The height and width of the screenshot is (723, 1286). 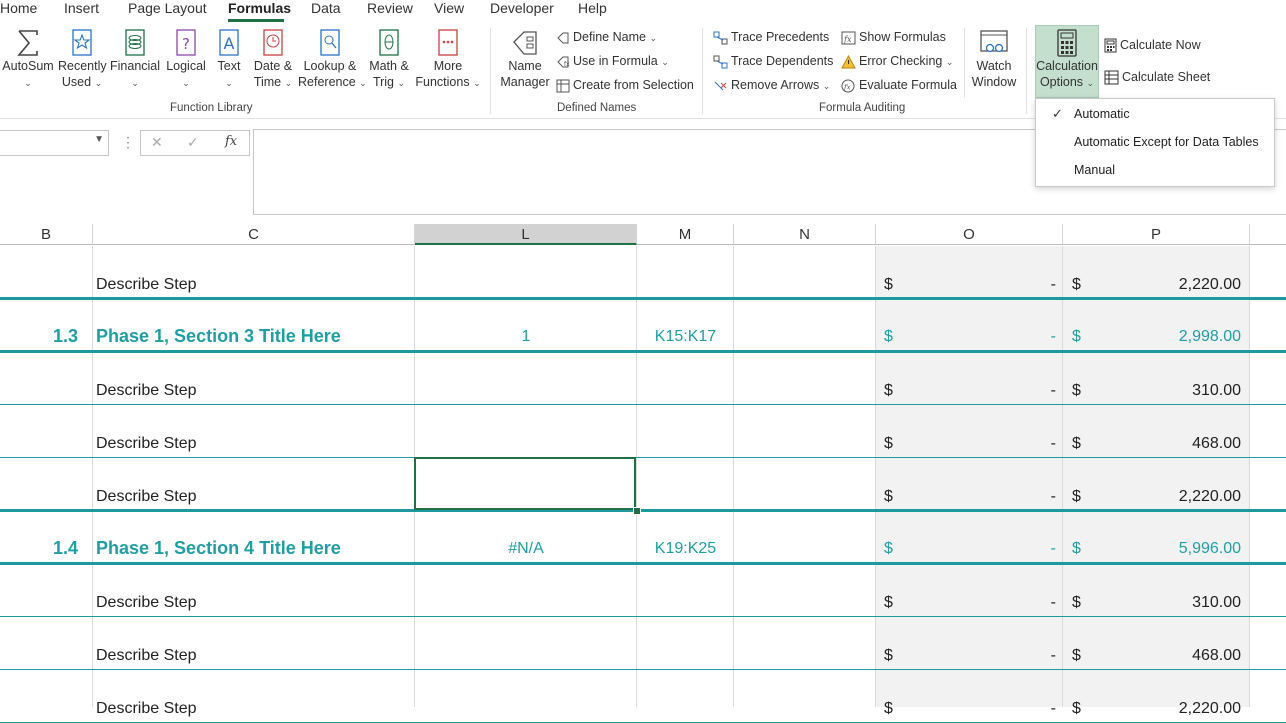 I want to click on tab-review: Review, so click(x=390, y=8).